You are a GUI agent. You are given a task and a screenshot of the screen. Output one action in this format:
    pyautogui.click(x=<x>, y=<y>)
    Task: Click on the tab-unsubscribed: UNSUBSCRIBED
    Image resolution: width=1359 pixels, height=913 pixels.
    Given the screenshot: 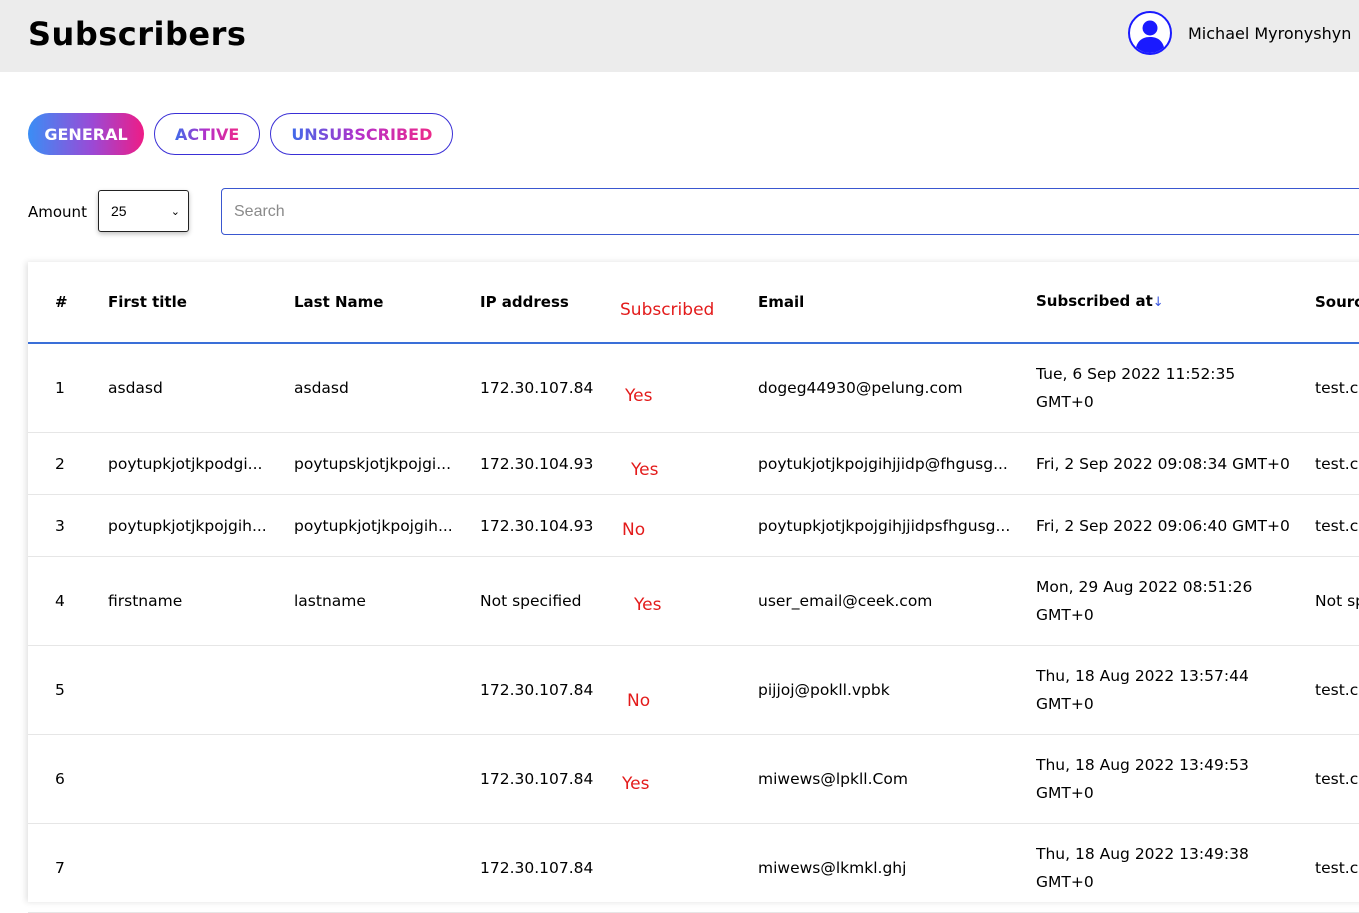 What is the action you would take?
    pyautogui.click(x=362, y=134)
    